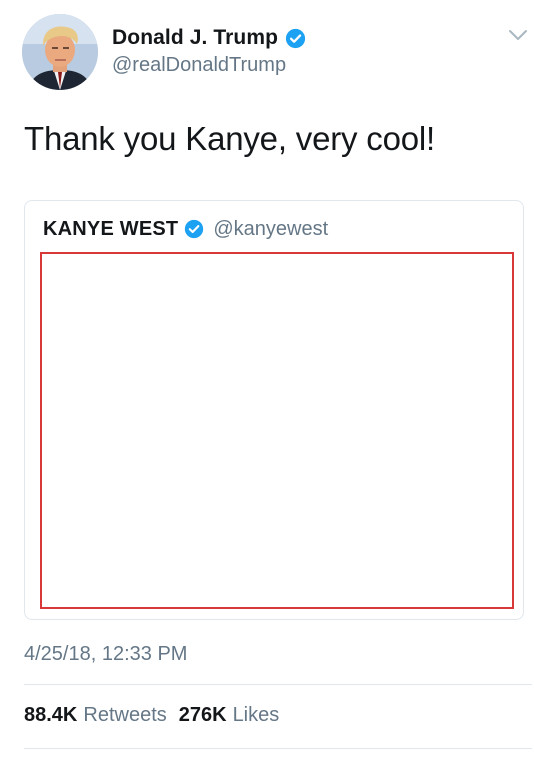 This screenshot has height=762, width=534. Describe the element at coordinates (105, 654) in the screenshot. I see `tweet-timestamp: 4/25/18, 12:33 PM` at that location.